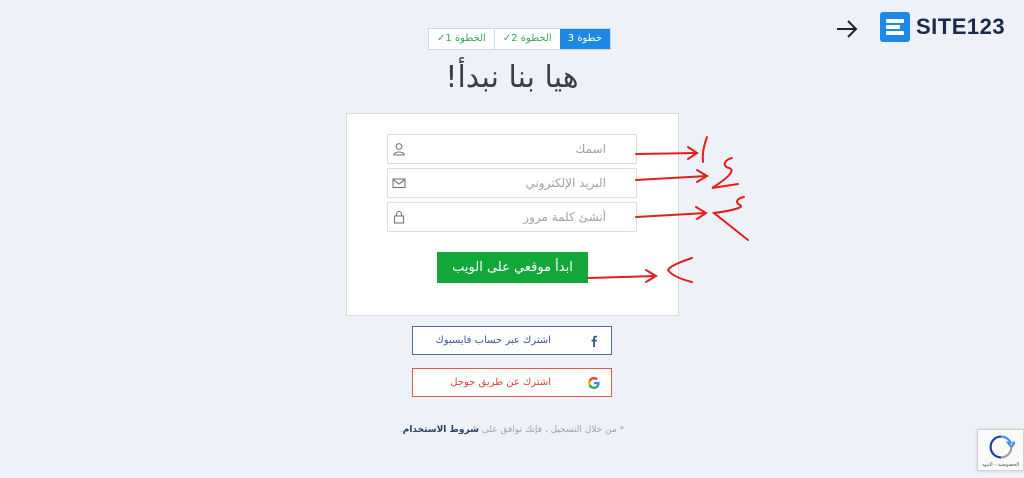 The image size is (1024, 478). What do you see at coordinates (461, 38) in the screenshot?
I see `step-1: ✓الخطوة 1` at bounding box center [461, 38].